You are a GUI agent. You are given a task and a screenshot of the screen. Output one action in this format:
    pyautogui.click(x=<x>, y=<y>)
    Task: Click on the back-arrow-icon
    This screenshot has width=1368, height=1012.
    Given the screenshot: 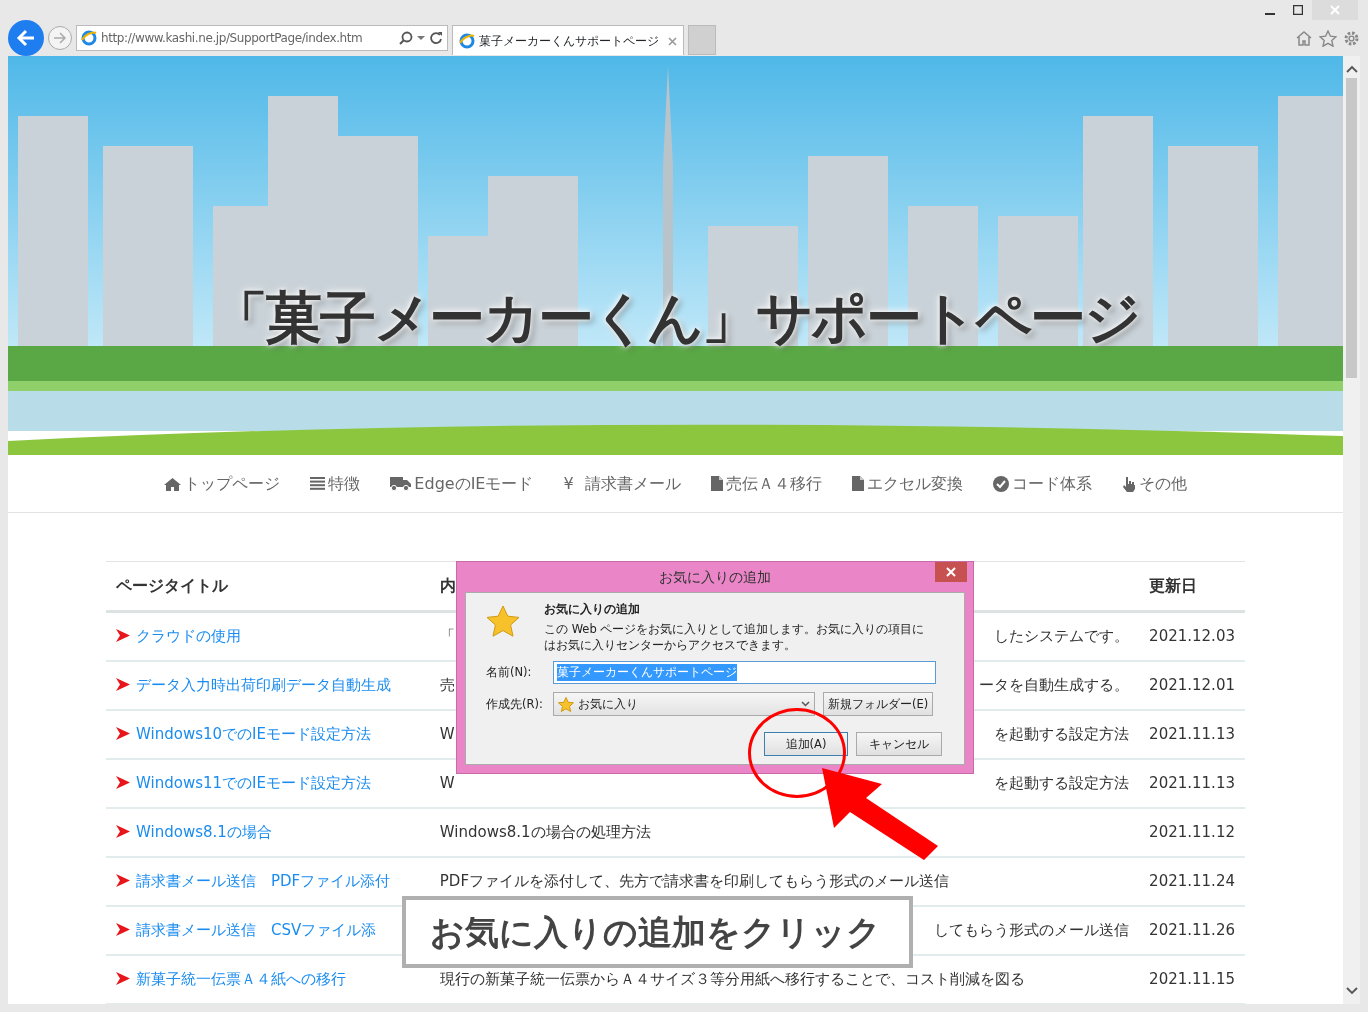 What is the action you would take?
    pyautogui.click(x=26, y=38)
    